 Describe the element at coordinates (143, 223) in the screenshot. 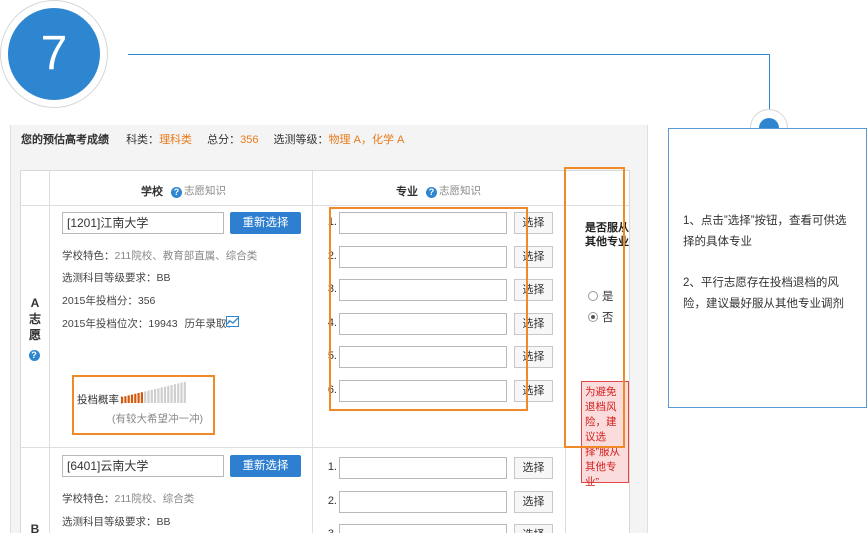

I see `school-input-a: [1201]江南大学` at that location.